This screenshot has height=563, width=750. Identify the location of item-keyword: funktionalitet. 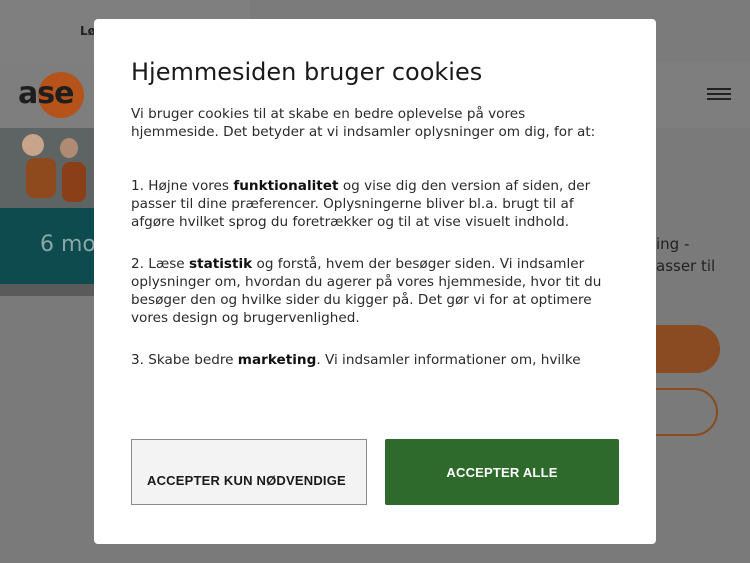
(286, 186).